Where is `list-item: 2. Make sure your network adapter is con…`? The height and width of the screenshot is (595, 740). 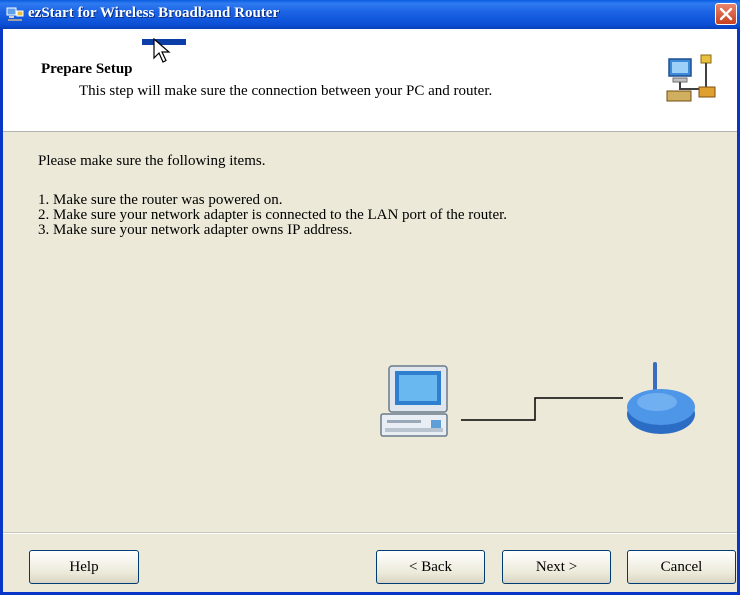
list-item: 2. Make sure your network adapter is con… is located at coordinates (273, 215).